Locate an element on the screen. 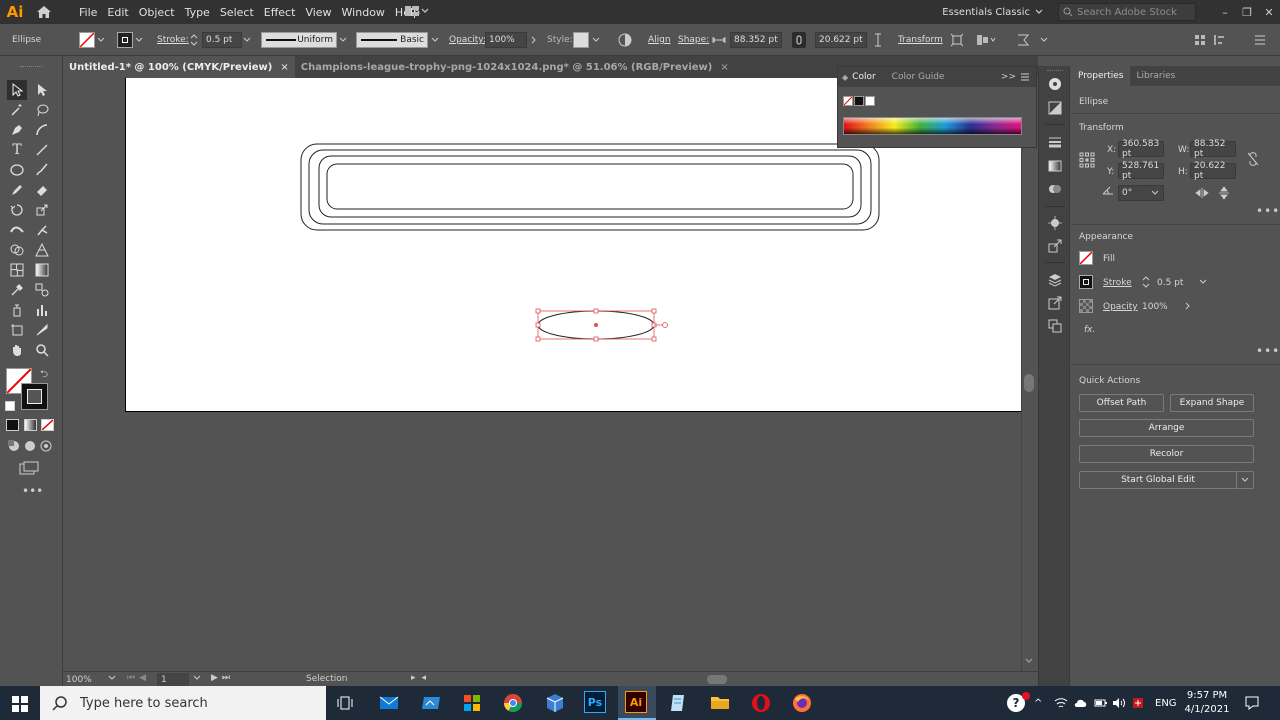 The width and height of the screenshot is (1280, 720). home-icon is located at coordinates (44, 12).